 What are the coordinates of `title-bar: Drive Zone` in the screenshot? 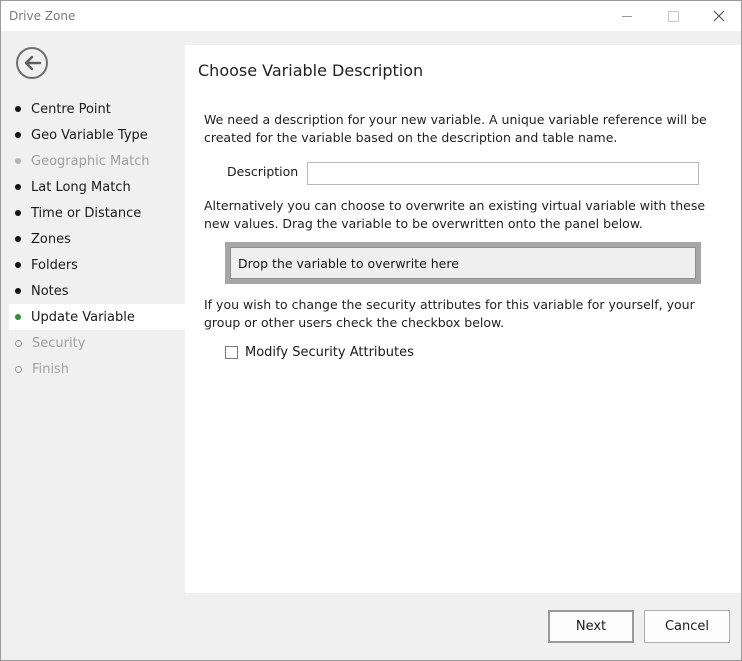 It's located at (371, 16).